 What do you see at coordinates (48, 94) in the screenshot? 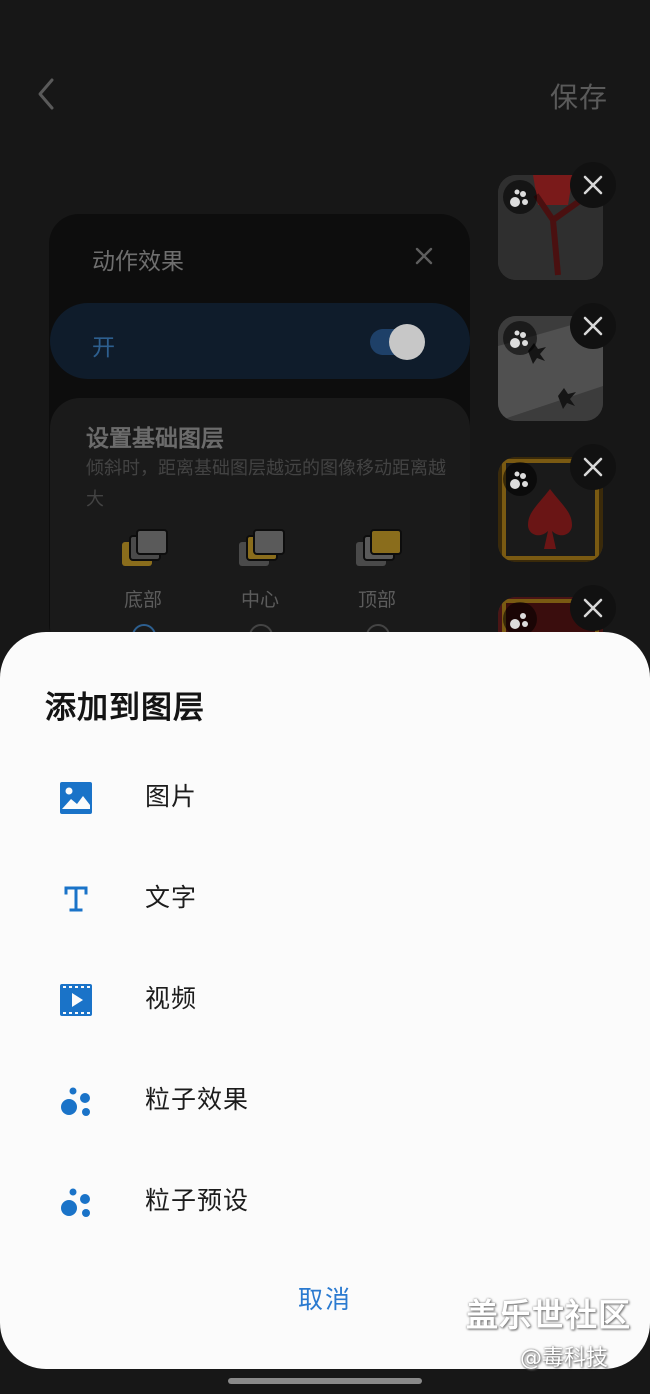
I see `back-arrow-icon` at bounding box center [48, 94].